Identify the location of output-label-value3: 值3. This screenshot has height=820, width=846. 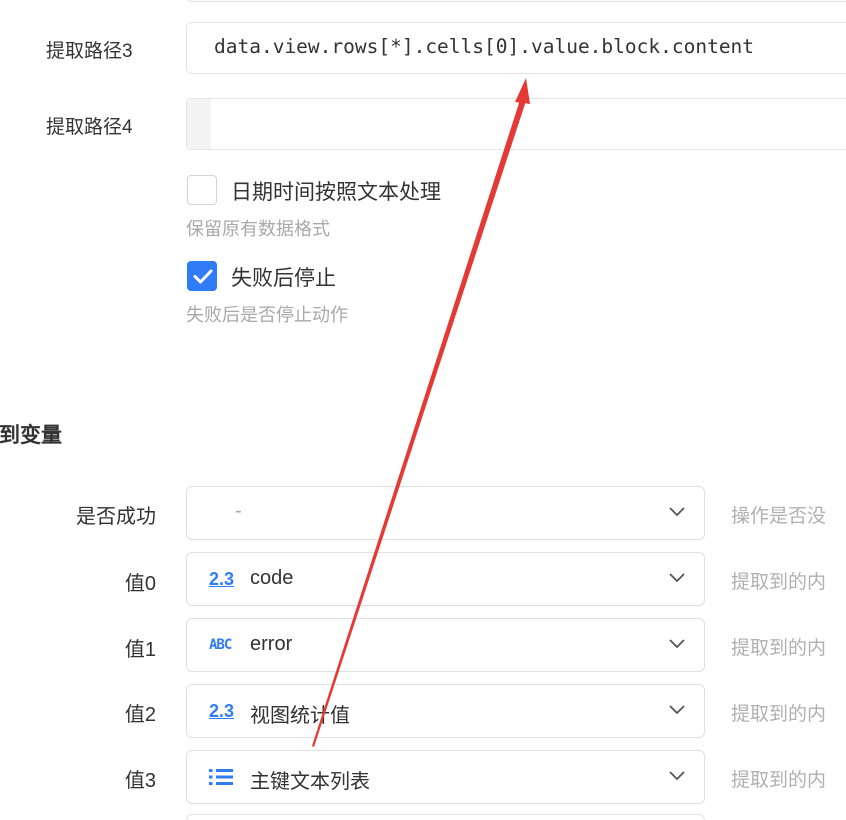
(140, 781).